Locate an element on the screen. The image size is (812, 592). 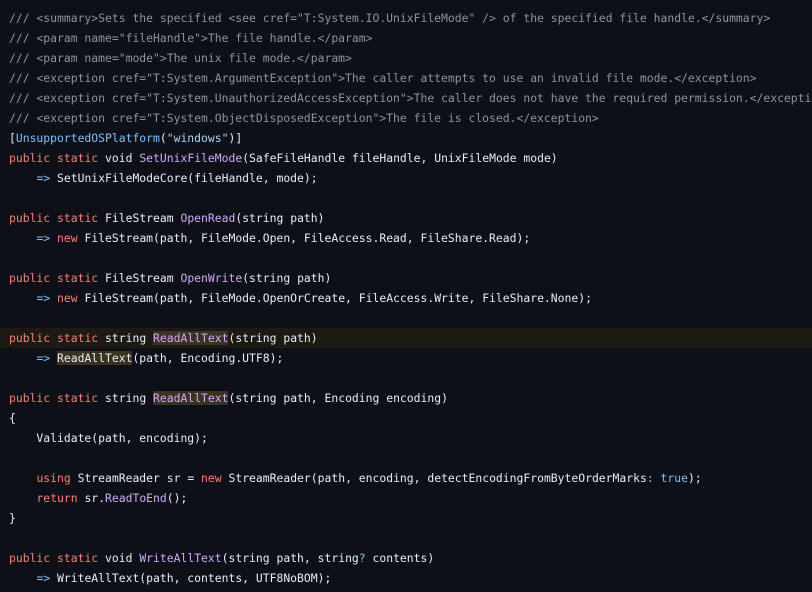
code-token: ? is located at coordinates (362, 558).